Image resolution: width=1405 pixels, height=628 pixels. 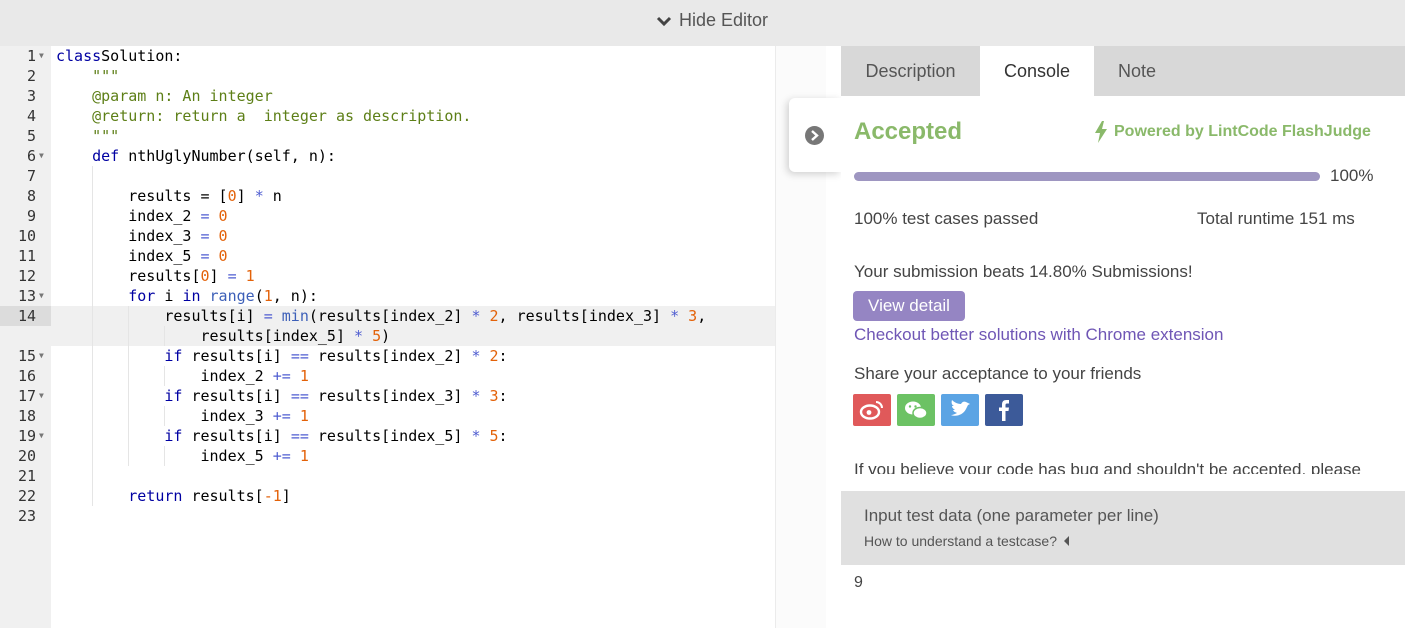 What do you see at coordinates (387, 176) in the screenshot?
I see `code-line: 7` at bounding box center [387, 176].